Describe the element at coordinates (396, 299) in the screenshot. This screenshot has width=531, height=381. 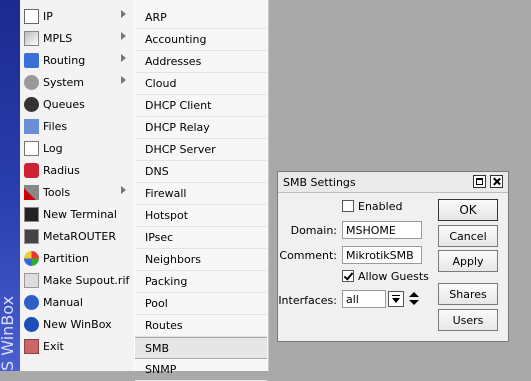
I see `interfaces-dropdown-icon` at that location.